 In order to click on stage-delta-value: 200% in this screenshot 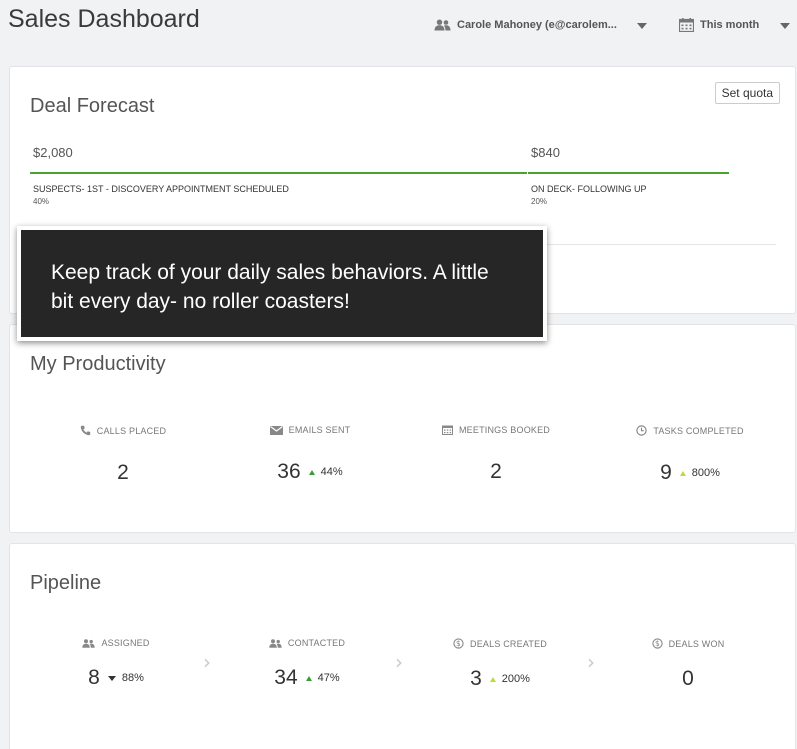, I will do `click(515, 679)`.